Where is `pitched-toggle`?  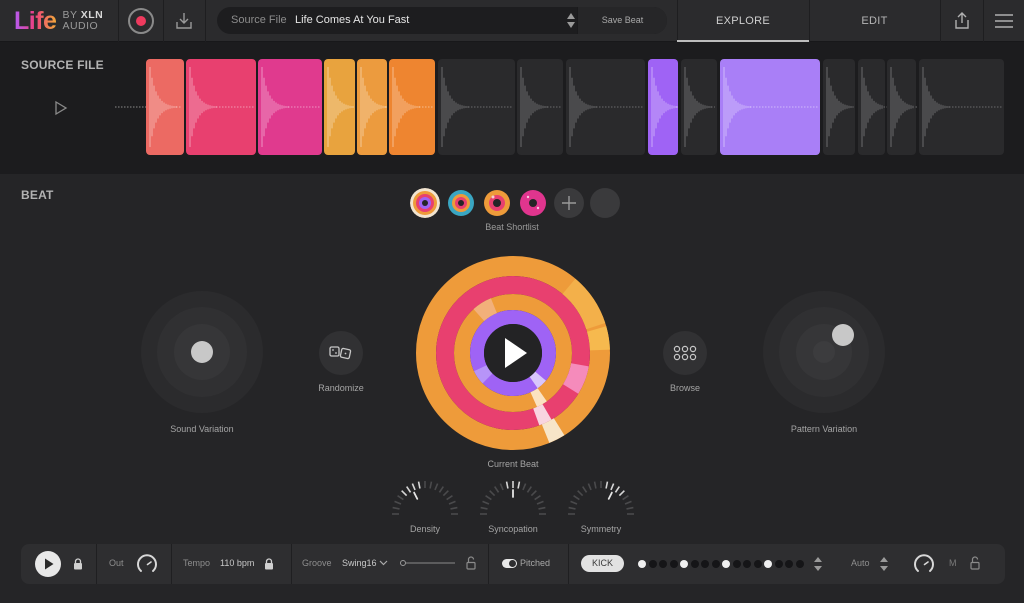
pitched-toggle is located at coordinates (509, 563).